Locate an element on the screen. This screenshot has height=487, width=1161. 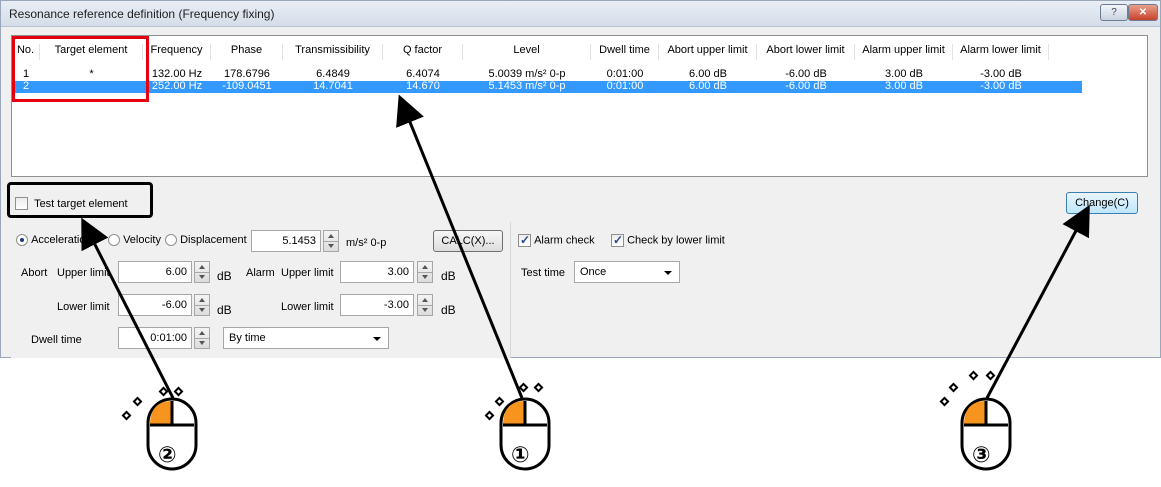
step-1-label: ① is located at coordinates (520, 455).